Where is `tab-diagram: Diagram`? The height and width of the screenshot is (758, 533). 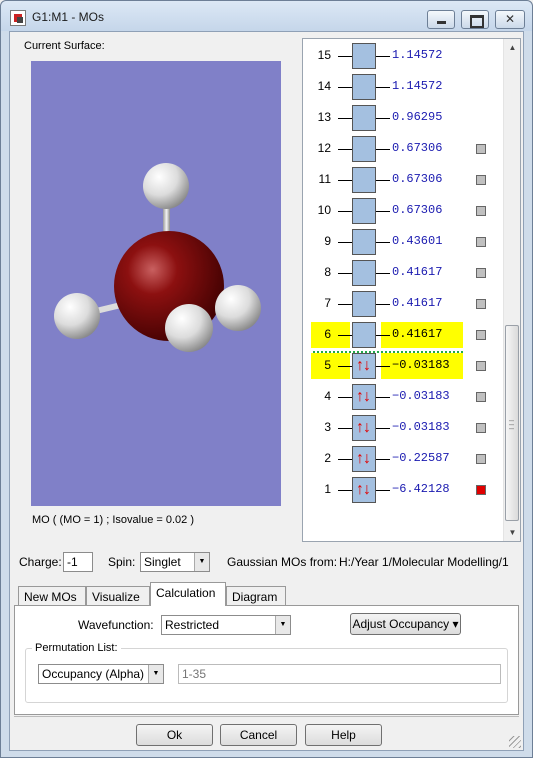 tab-diagram: Diagram is located at coordinates (256, 596).